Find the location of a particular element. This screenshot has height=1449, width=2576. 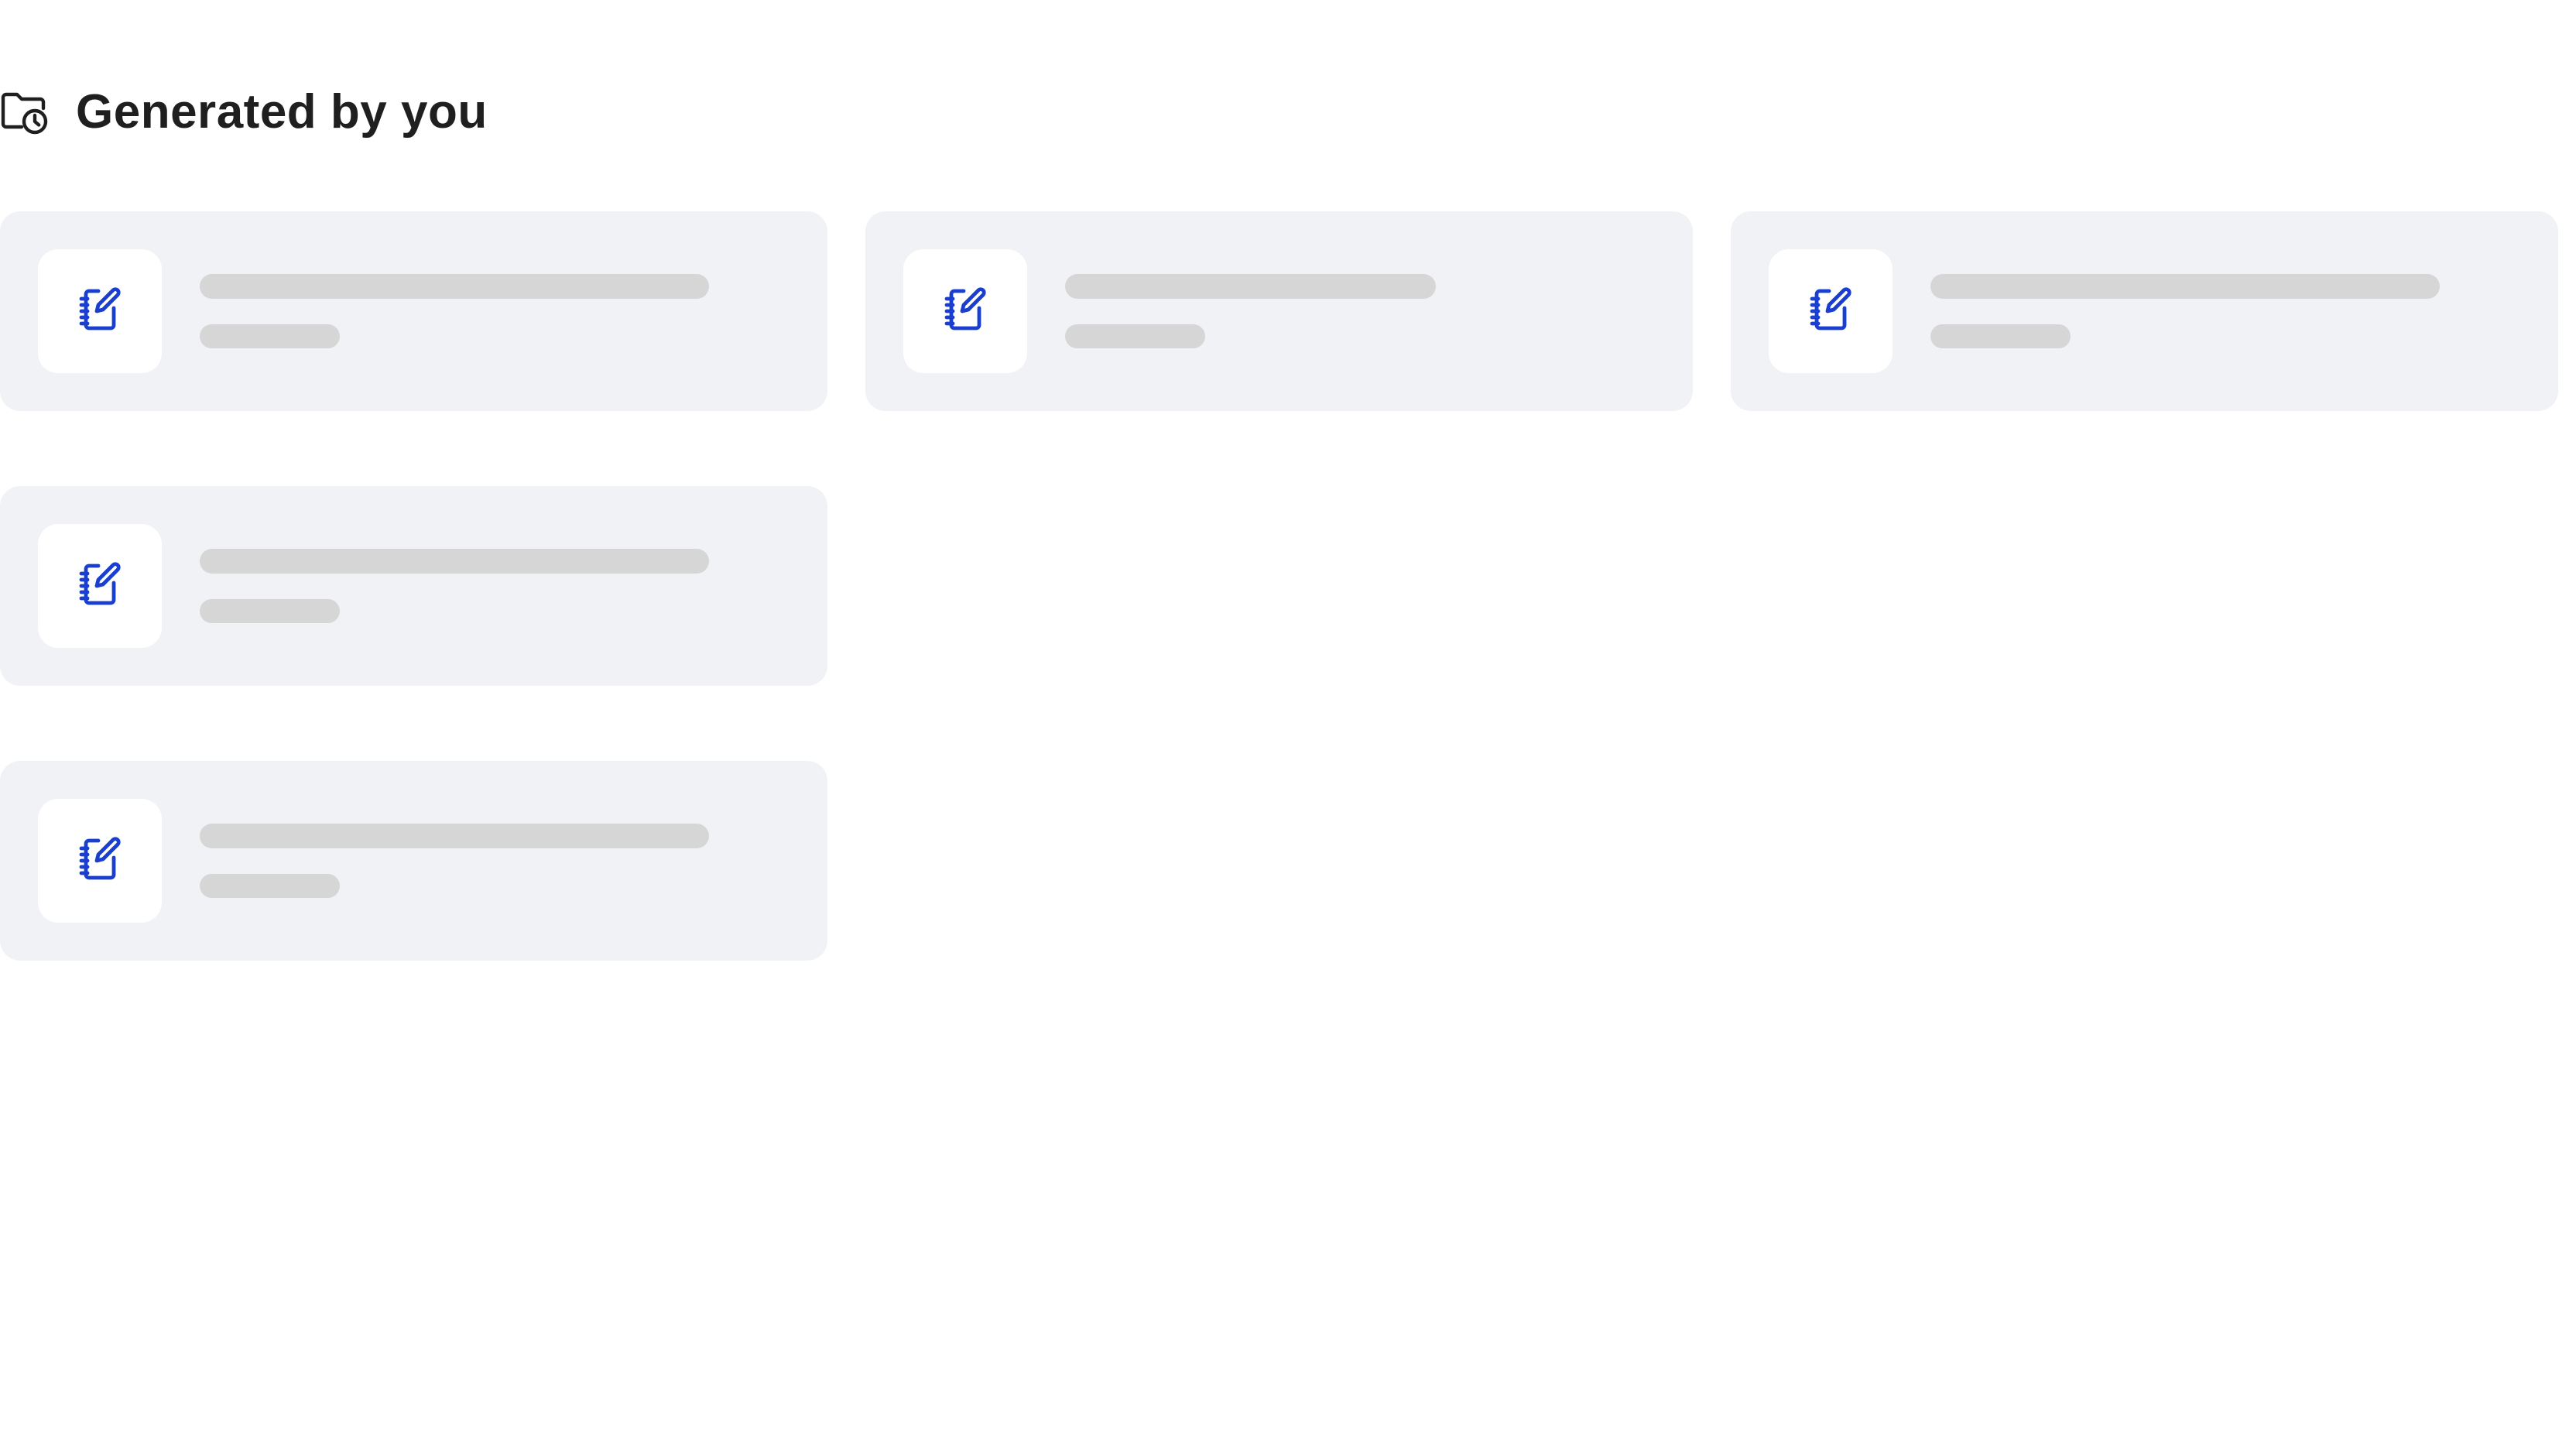

section-title: Generated by you is located at coordinates (282, 112).